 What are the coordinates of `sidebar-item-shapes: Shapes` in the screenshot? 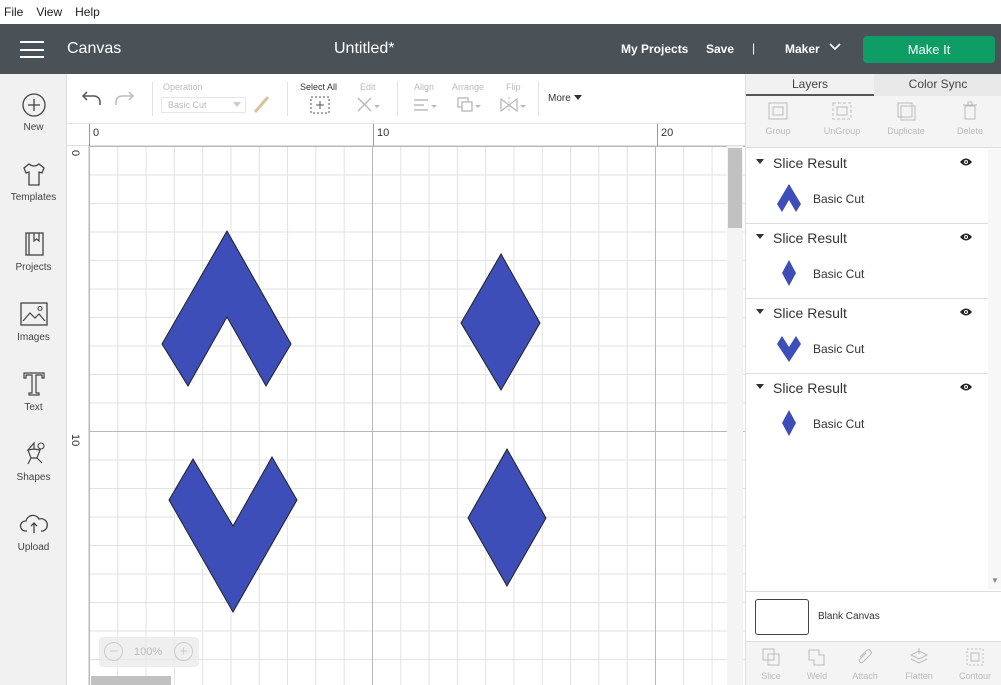 It's located at (33, 461).